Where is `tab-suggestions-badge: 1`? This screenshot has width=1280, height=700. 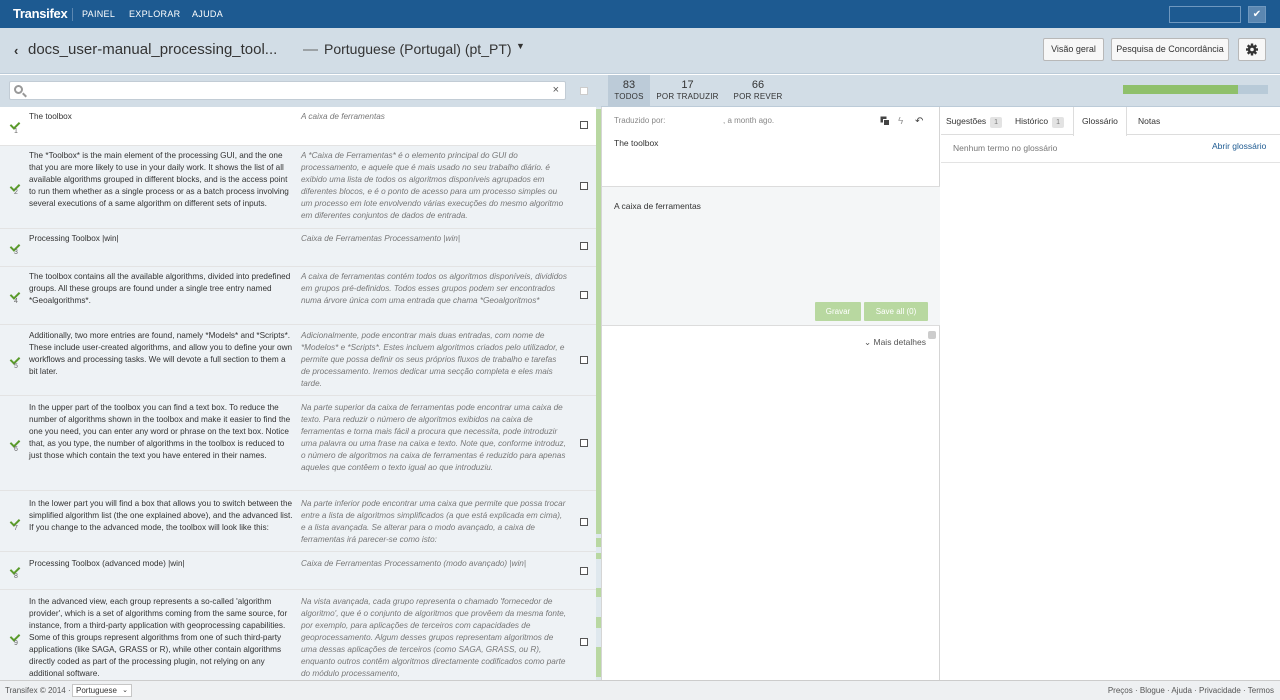 tab-suggestions-badge: 1 is located at coordinates (996, 122).